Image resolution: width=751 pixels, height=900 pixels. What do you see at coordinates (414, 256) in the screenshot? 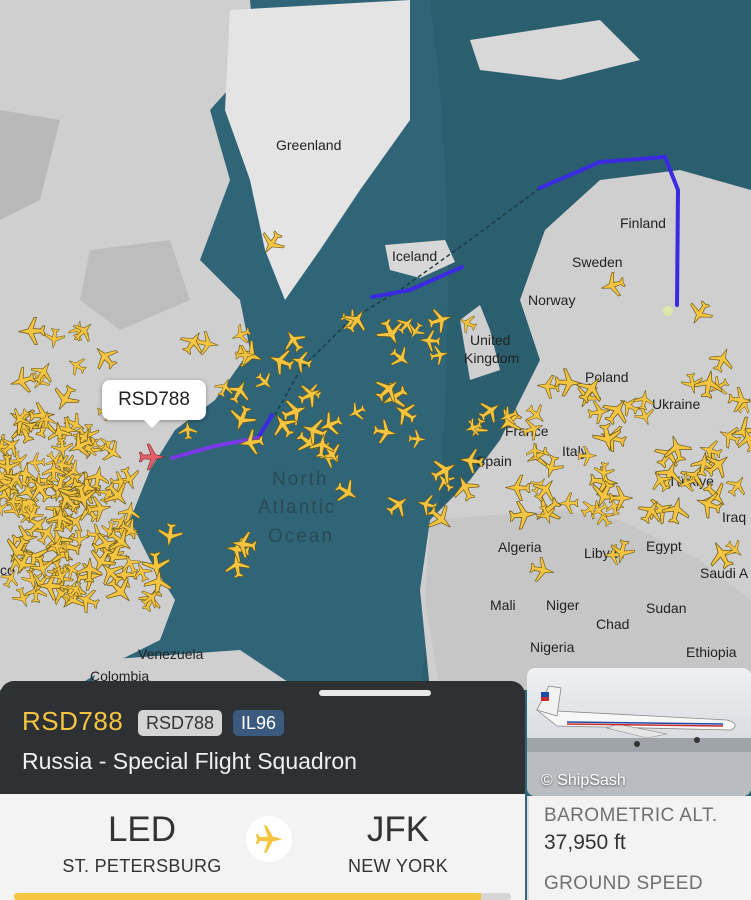
I see `label-iceland: Iceland` at bounding box center [414, 256].